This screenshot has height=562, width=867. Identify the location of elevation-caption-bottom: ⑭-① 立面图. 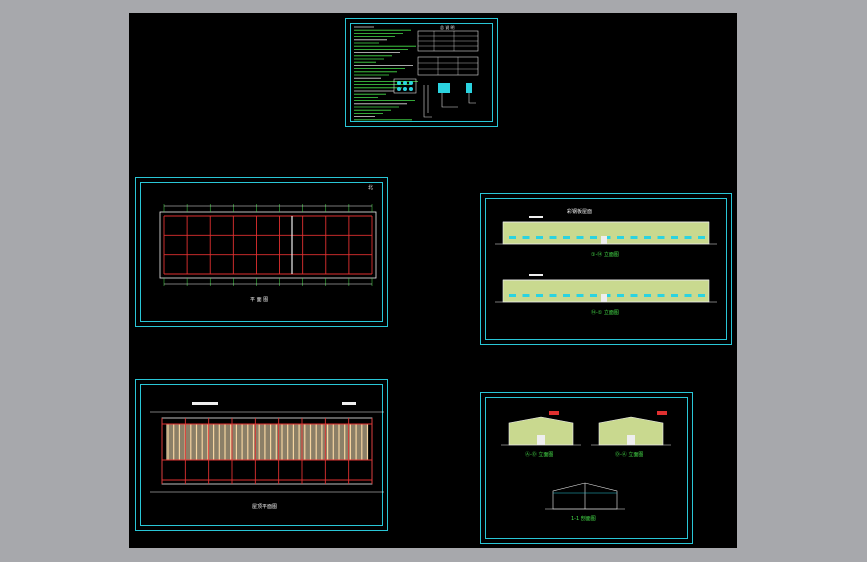
(605, 313).